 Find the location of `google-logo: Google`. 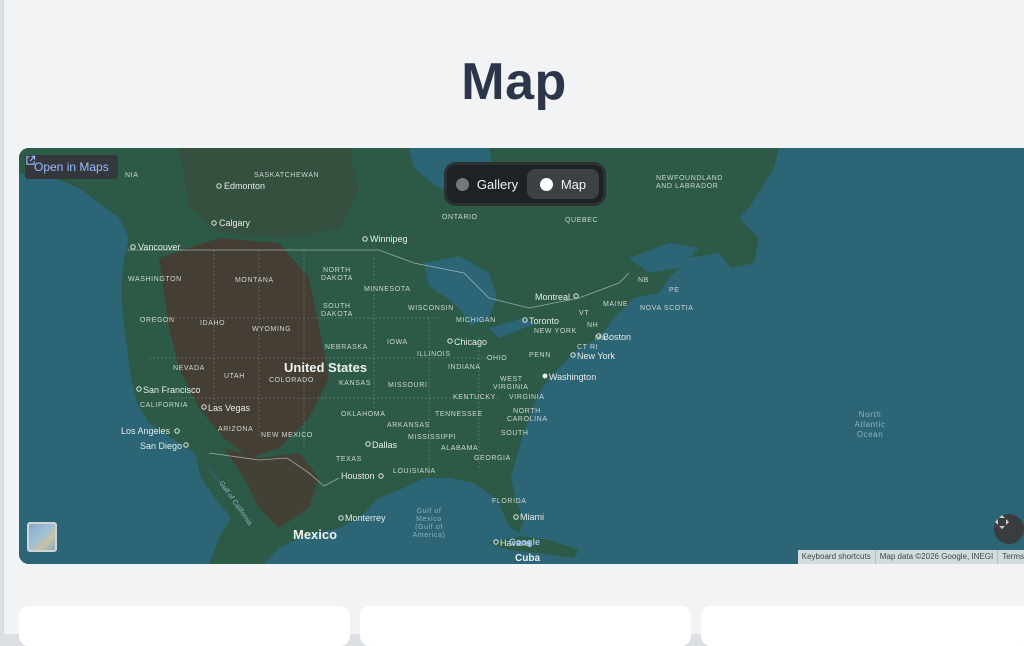

google-logo: Google is located at coordinates (524, 542).